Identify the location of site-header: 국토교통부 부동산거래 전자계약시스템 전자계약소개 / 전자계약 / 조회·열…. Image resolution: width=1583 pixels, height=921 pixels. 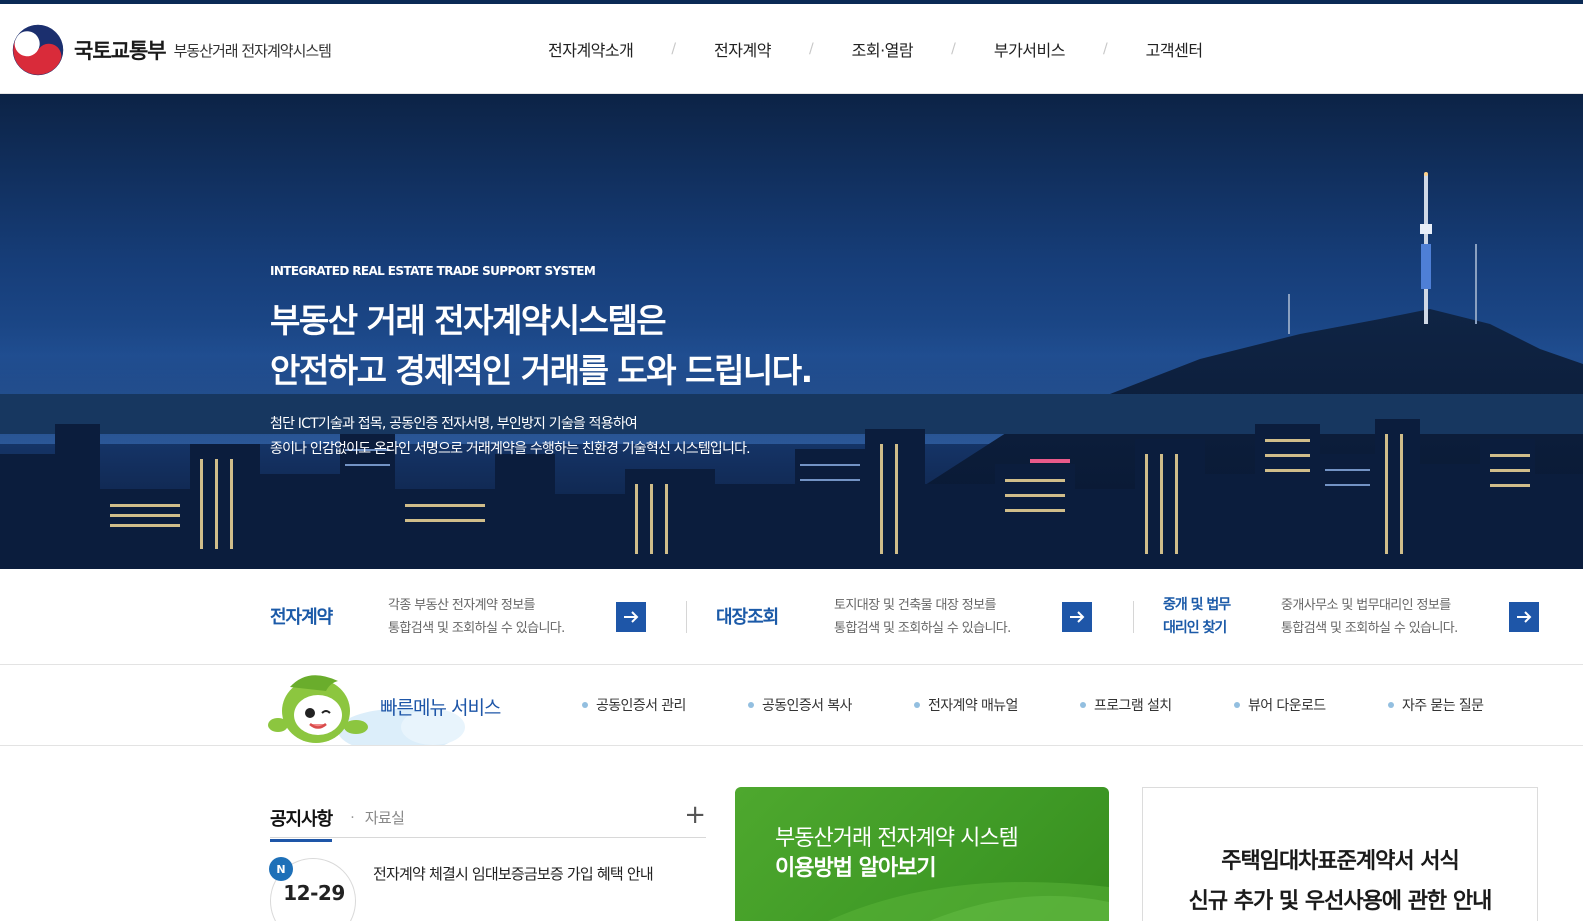
(791, 49).